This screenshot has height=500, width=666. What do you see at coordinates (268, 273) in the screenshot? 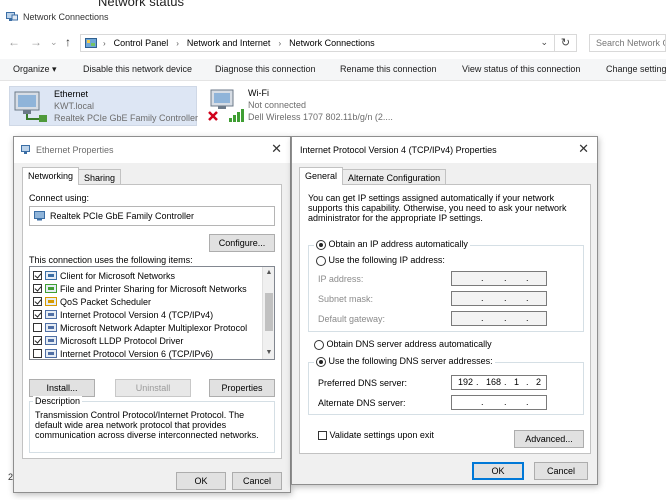
I see `scroll-up-icon: ▲` at bounding box center [268, 273].